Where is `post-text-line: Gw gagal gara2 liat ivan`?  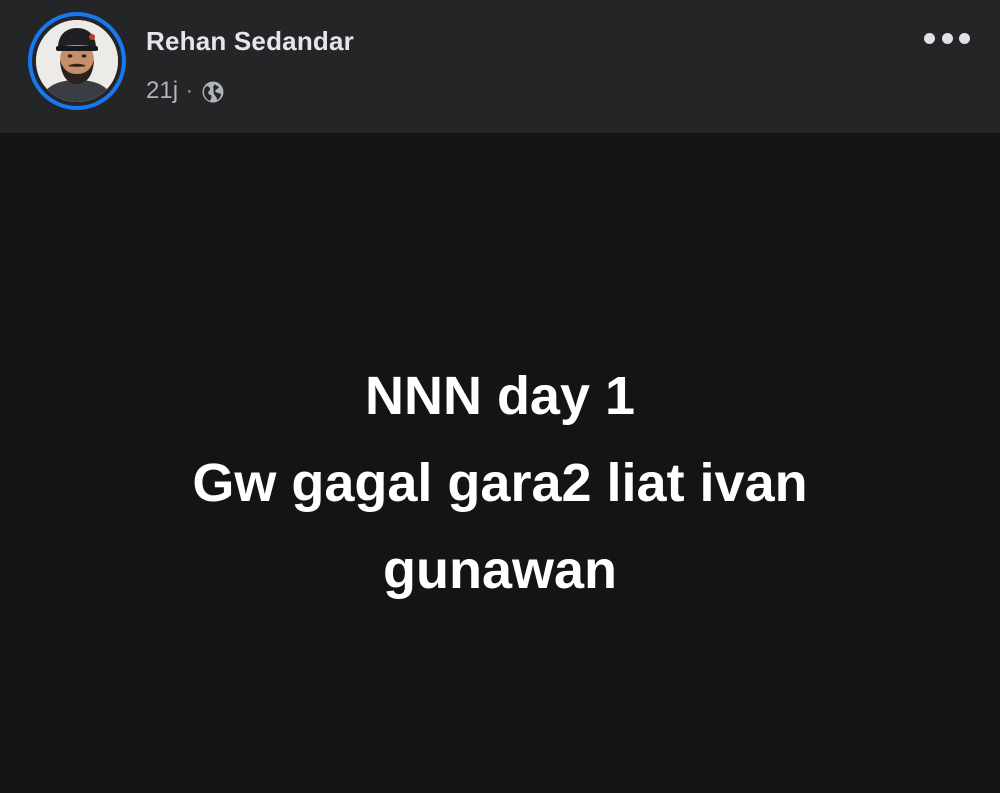 post-text-line: Gw gagal gara2 liat ivan is located at coordinates (500, 483).